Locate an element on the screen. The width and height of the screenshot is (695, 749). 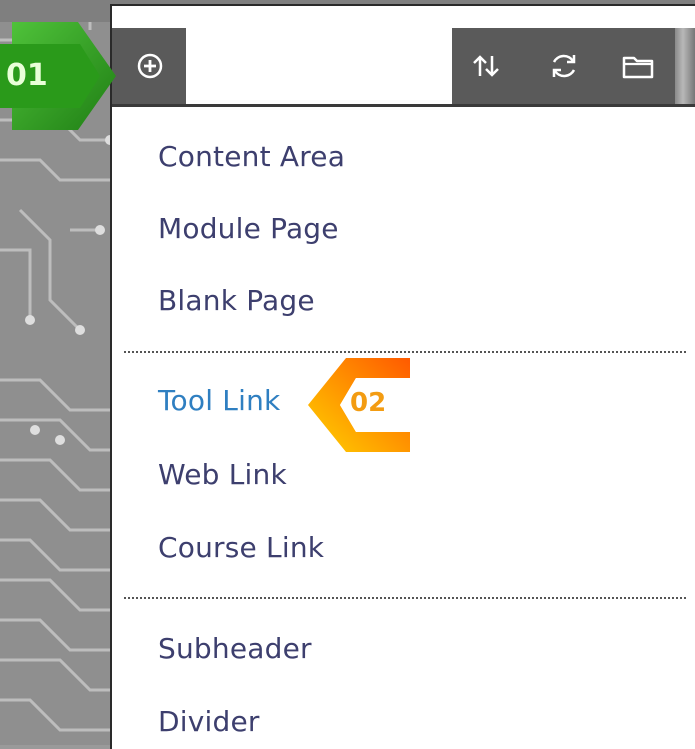
step-02-label: 02 is located at coordinates (368, 403).